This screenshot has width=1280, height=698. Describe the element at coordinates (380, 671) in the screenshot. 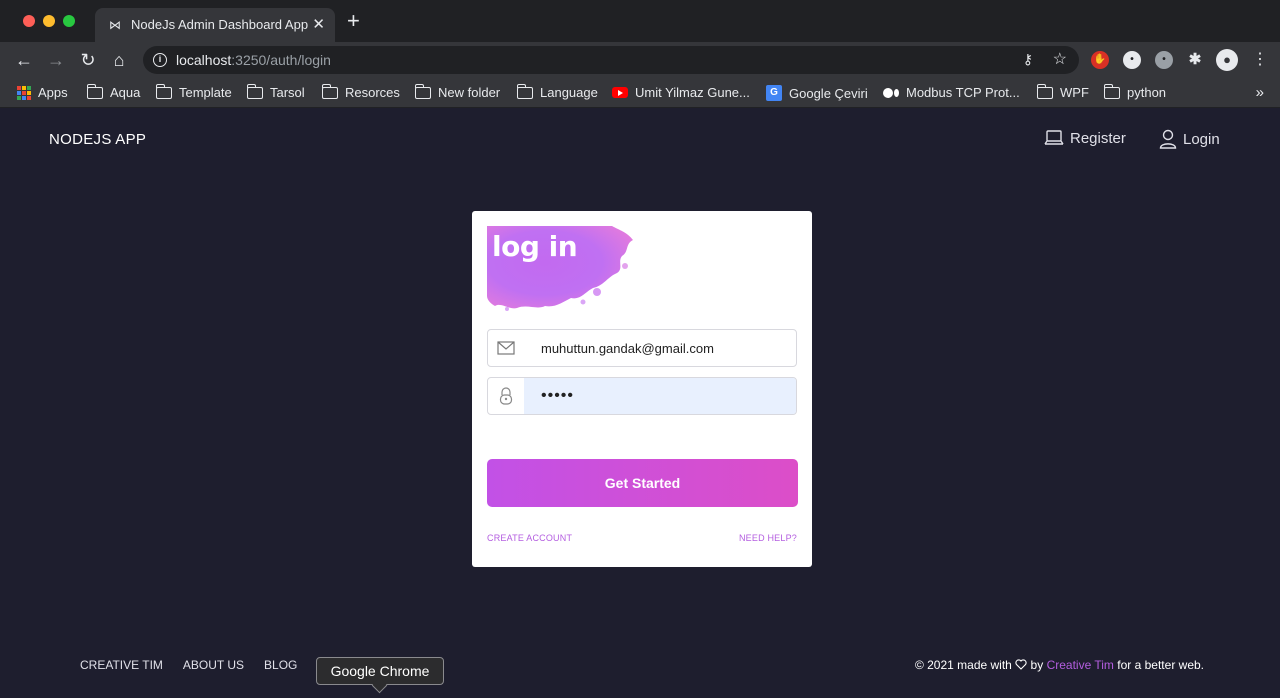

I see `dock-tooltip: Google Chrome` at that location.